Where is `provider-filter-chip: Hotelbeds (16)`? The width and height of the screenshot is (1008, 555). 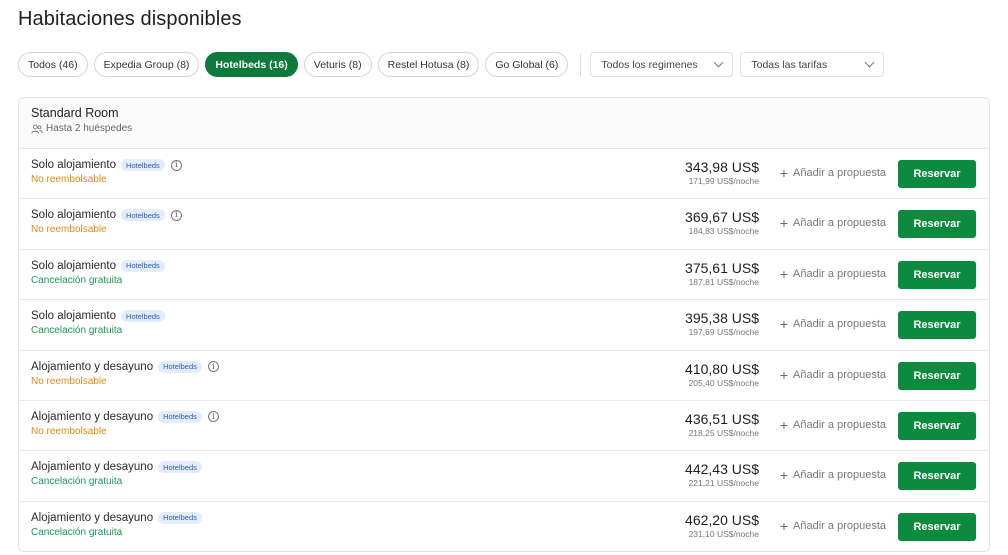 provider-filter-chip: Hotelbeds (16) is located at coordinates (251, 64).